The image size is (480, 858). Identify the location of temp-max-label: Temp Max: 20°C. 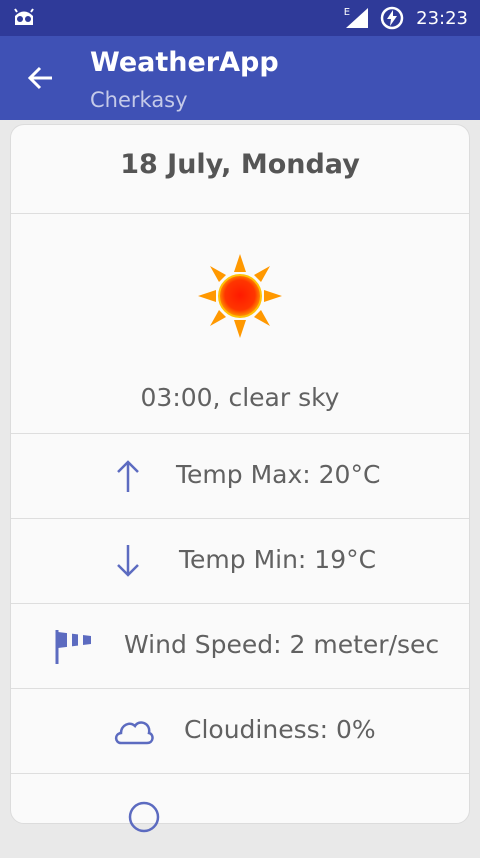
(278, 474).